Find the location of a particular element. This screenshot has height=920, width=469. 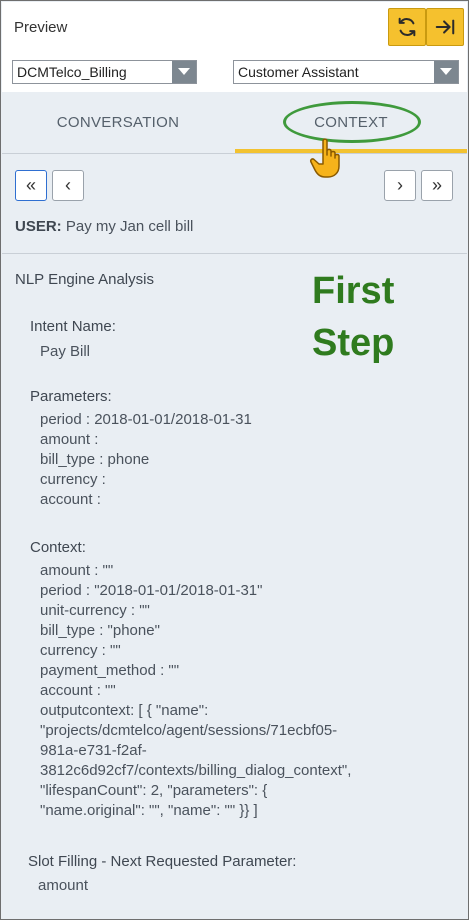

context-item: "lifespanCount": 2, "parameters": { is located at coordinates (154, 790).